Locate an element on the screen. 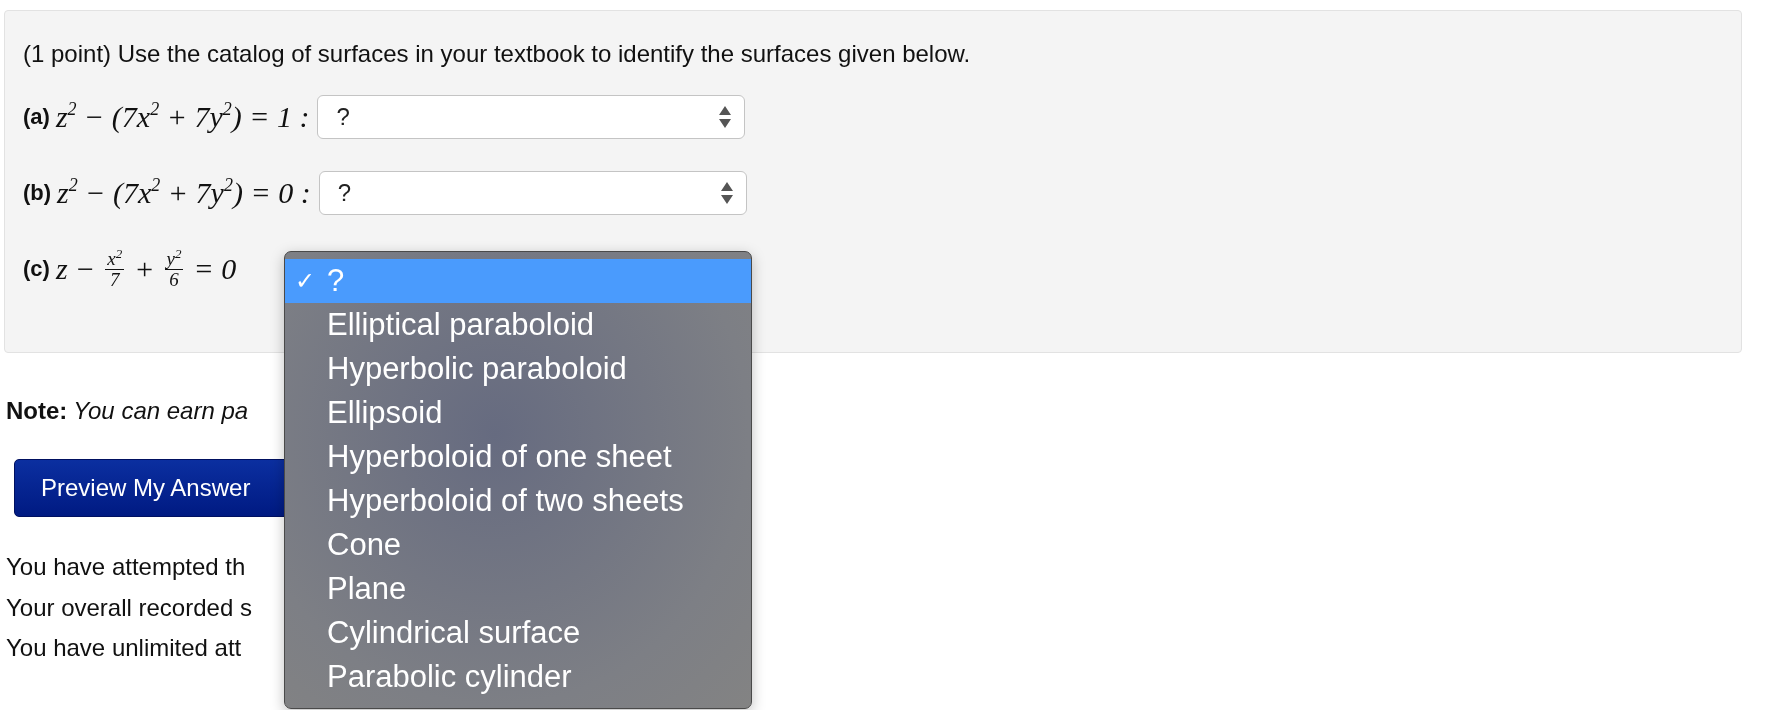  menu-option: Hyperbolic paraboloid is located at coordinates (518, 369).